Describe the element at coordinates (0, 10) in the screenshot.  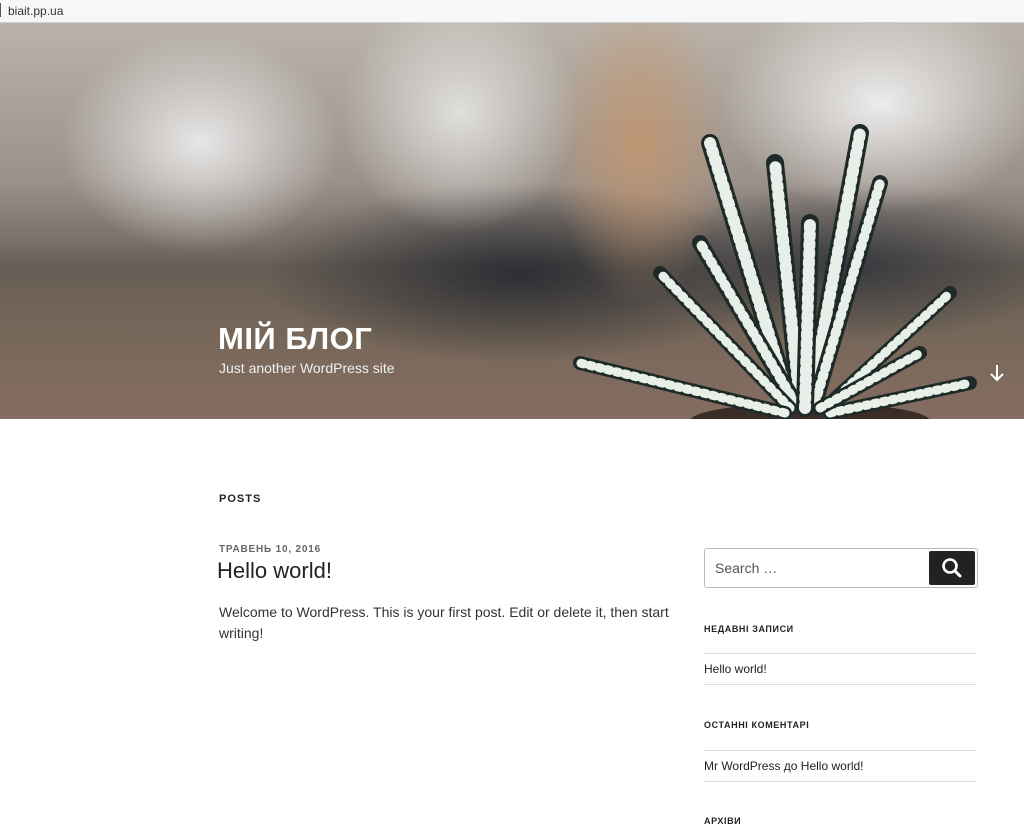
I see `text-cursor` at that location.